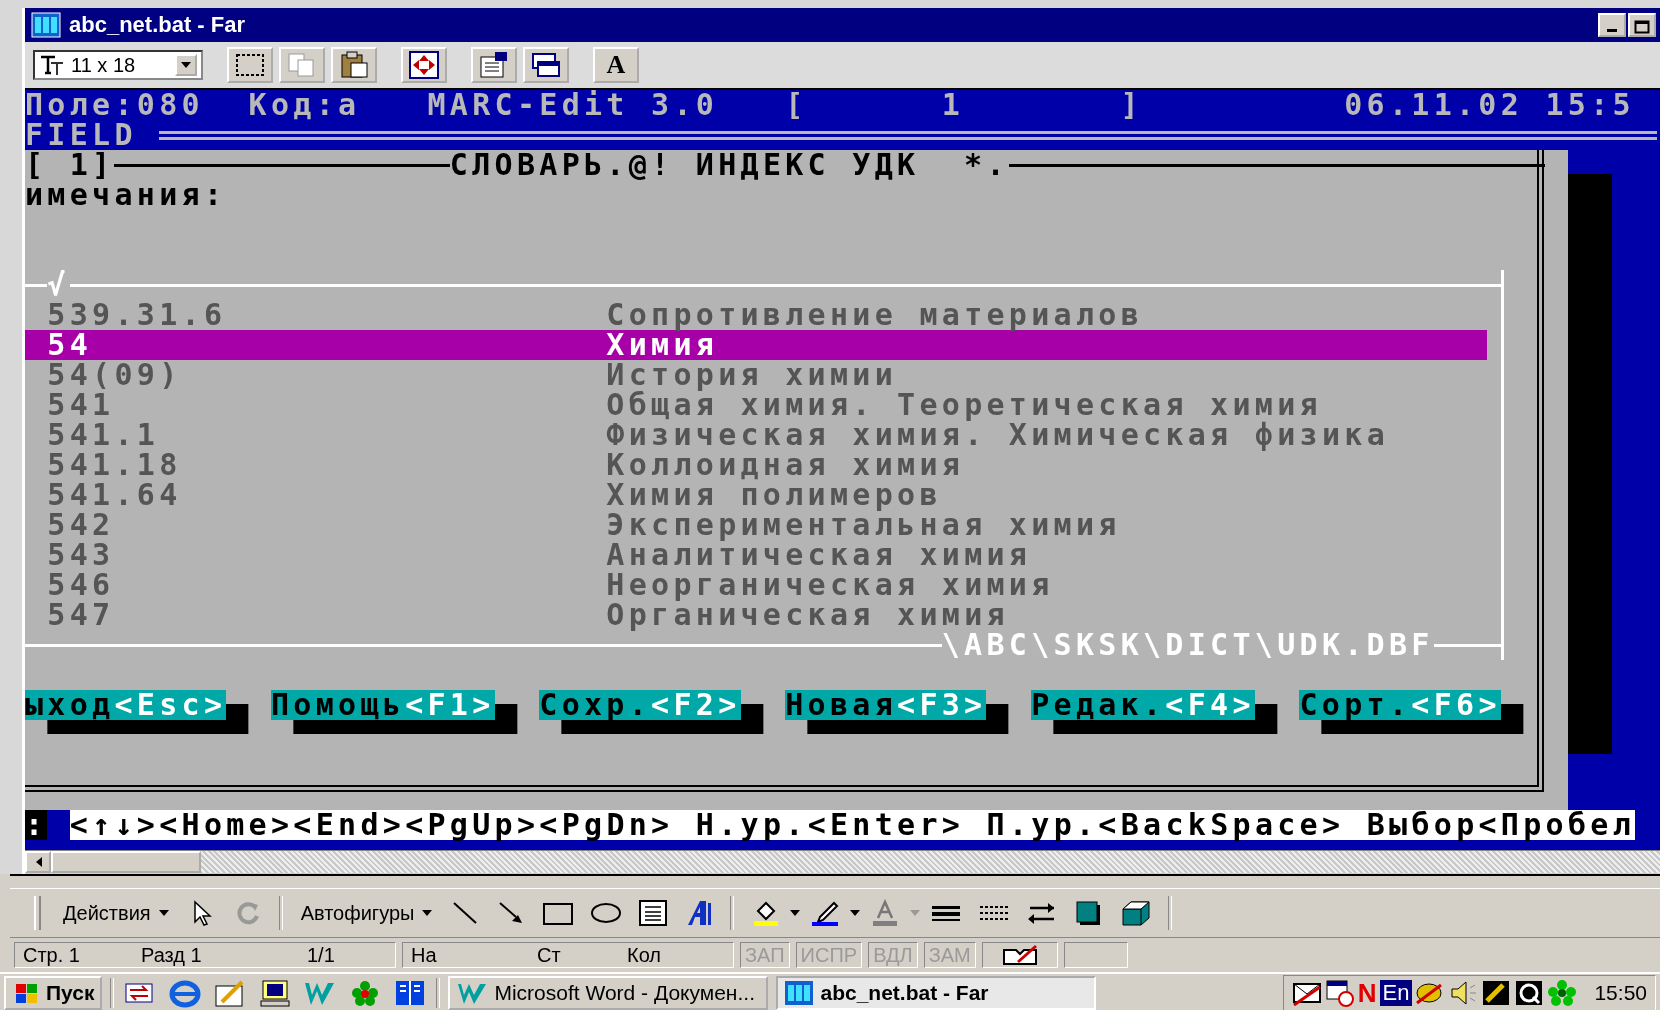  Describe the element at coordinates (1187, 645) in the screenshot. I see `file-path: \ABC\SKSK\DICT\UDK.DBF` at that location.